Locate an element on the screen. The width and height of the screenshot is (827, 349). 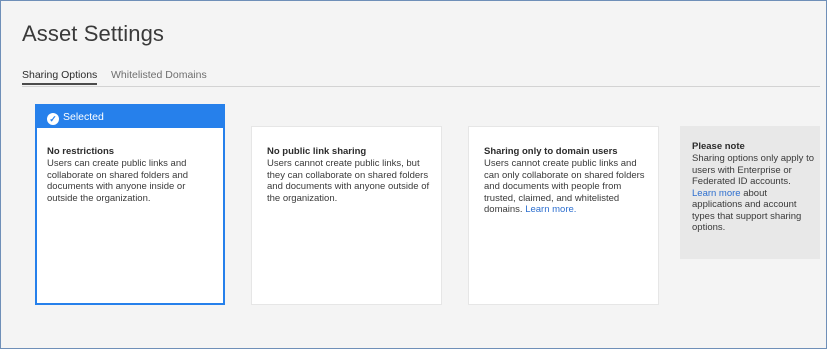
tab-whitelisted-domains: Whitelisted Domains is located at coordinates (159, 75).